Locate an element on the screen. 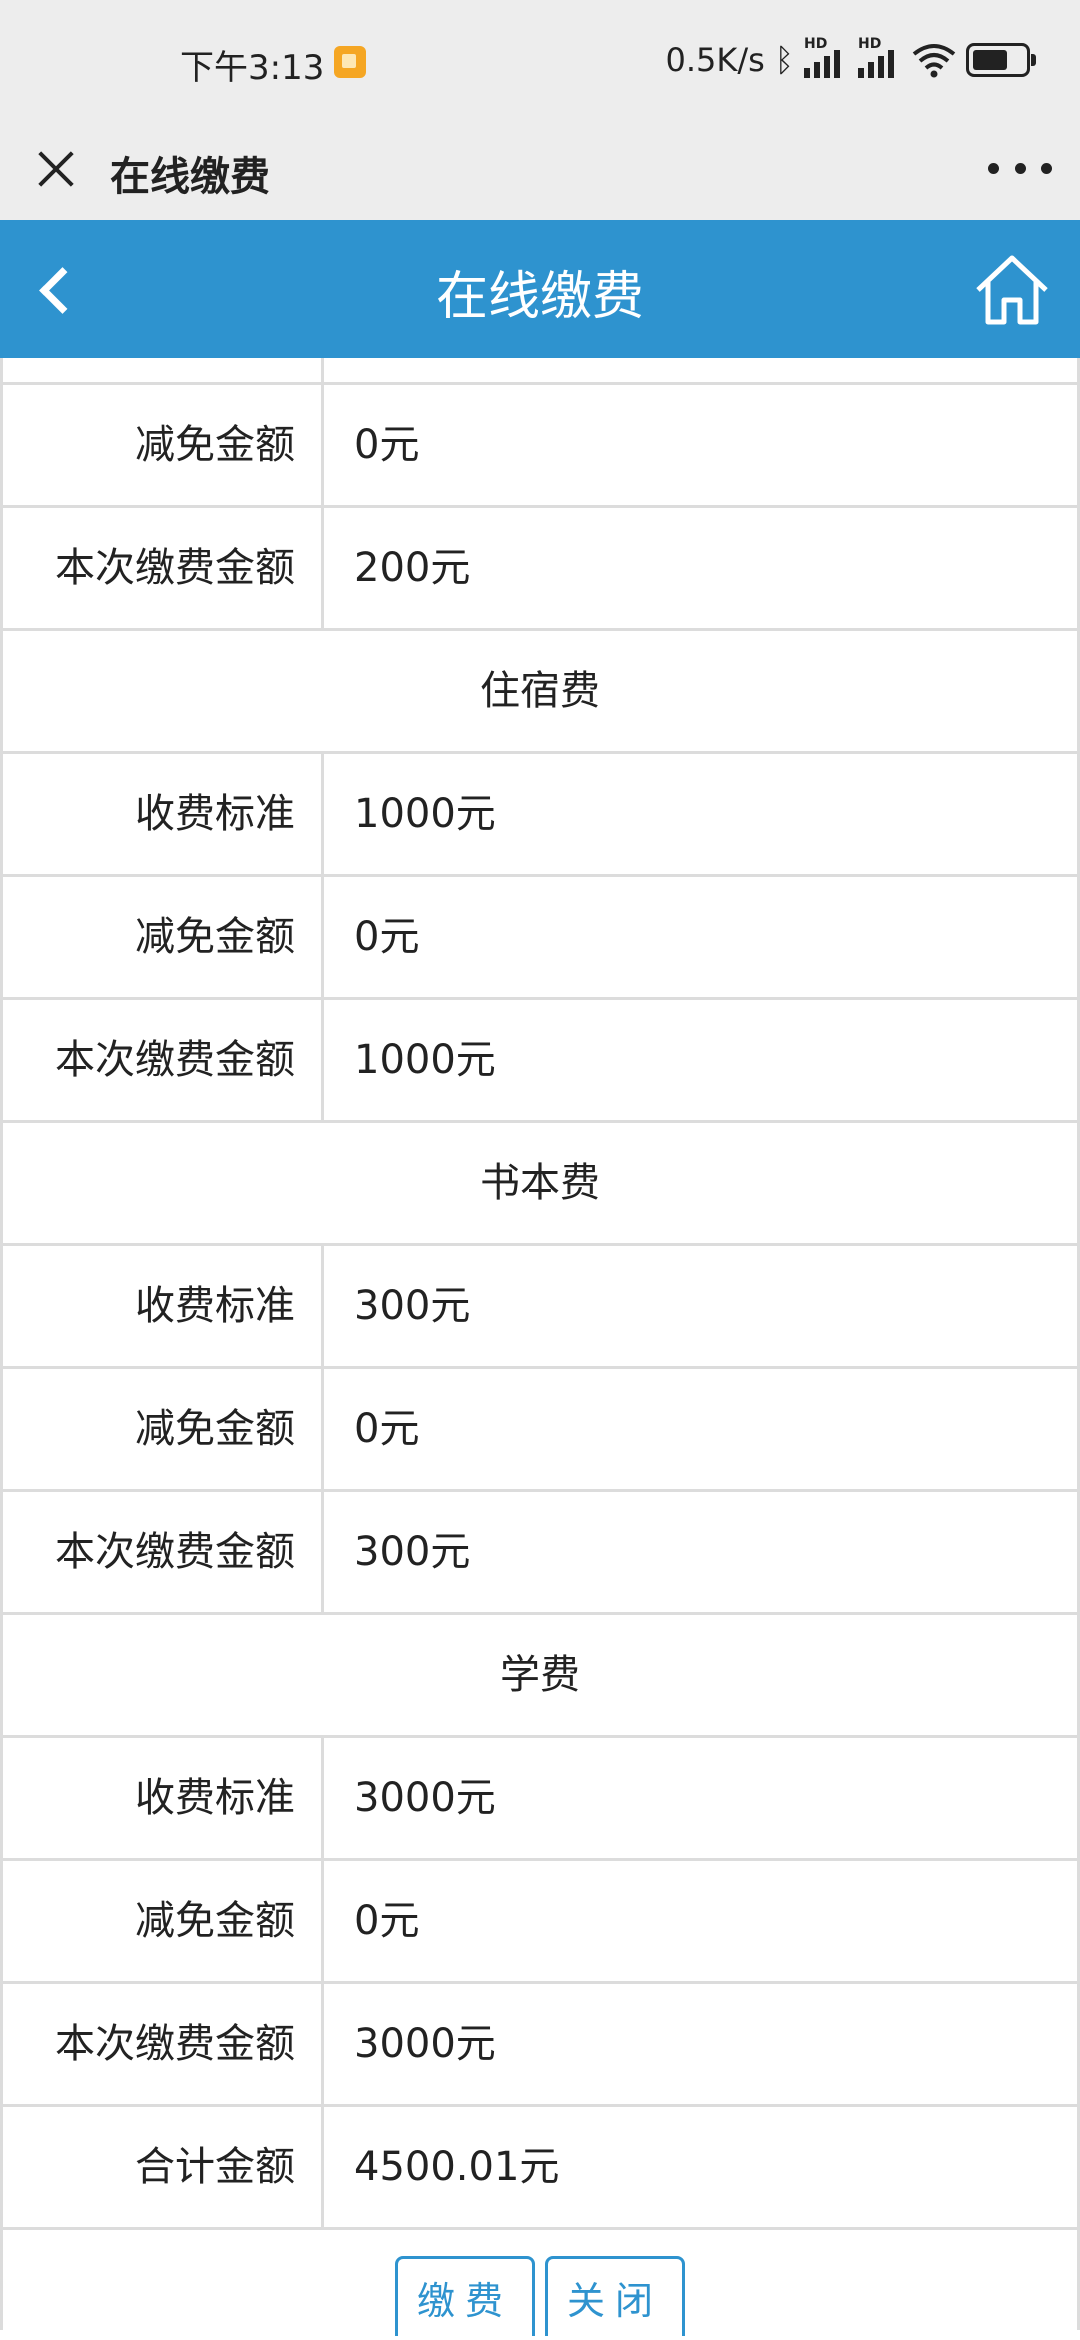  home-icon is located at coordinates (1012, 290).